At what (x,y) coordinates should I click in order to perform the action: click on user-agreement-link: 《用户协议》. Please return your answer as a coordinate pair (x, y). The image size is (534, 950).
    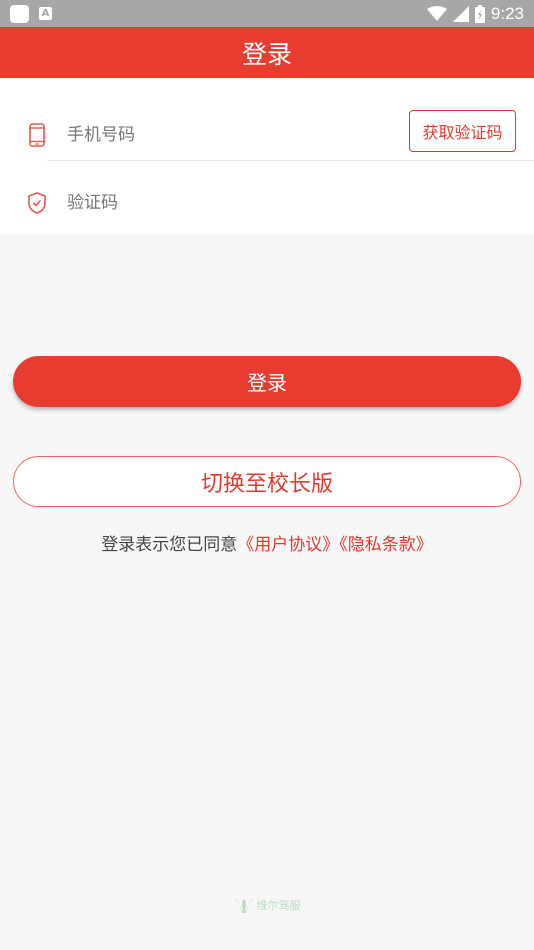
    Looking at the image, I should click on (288, 545).